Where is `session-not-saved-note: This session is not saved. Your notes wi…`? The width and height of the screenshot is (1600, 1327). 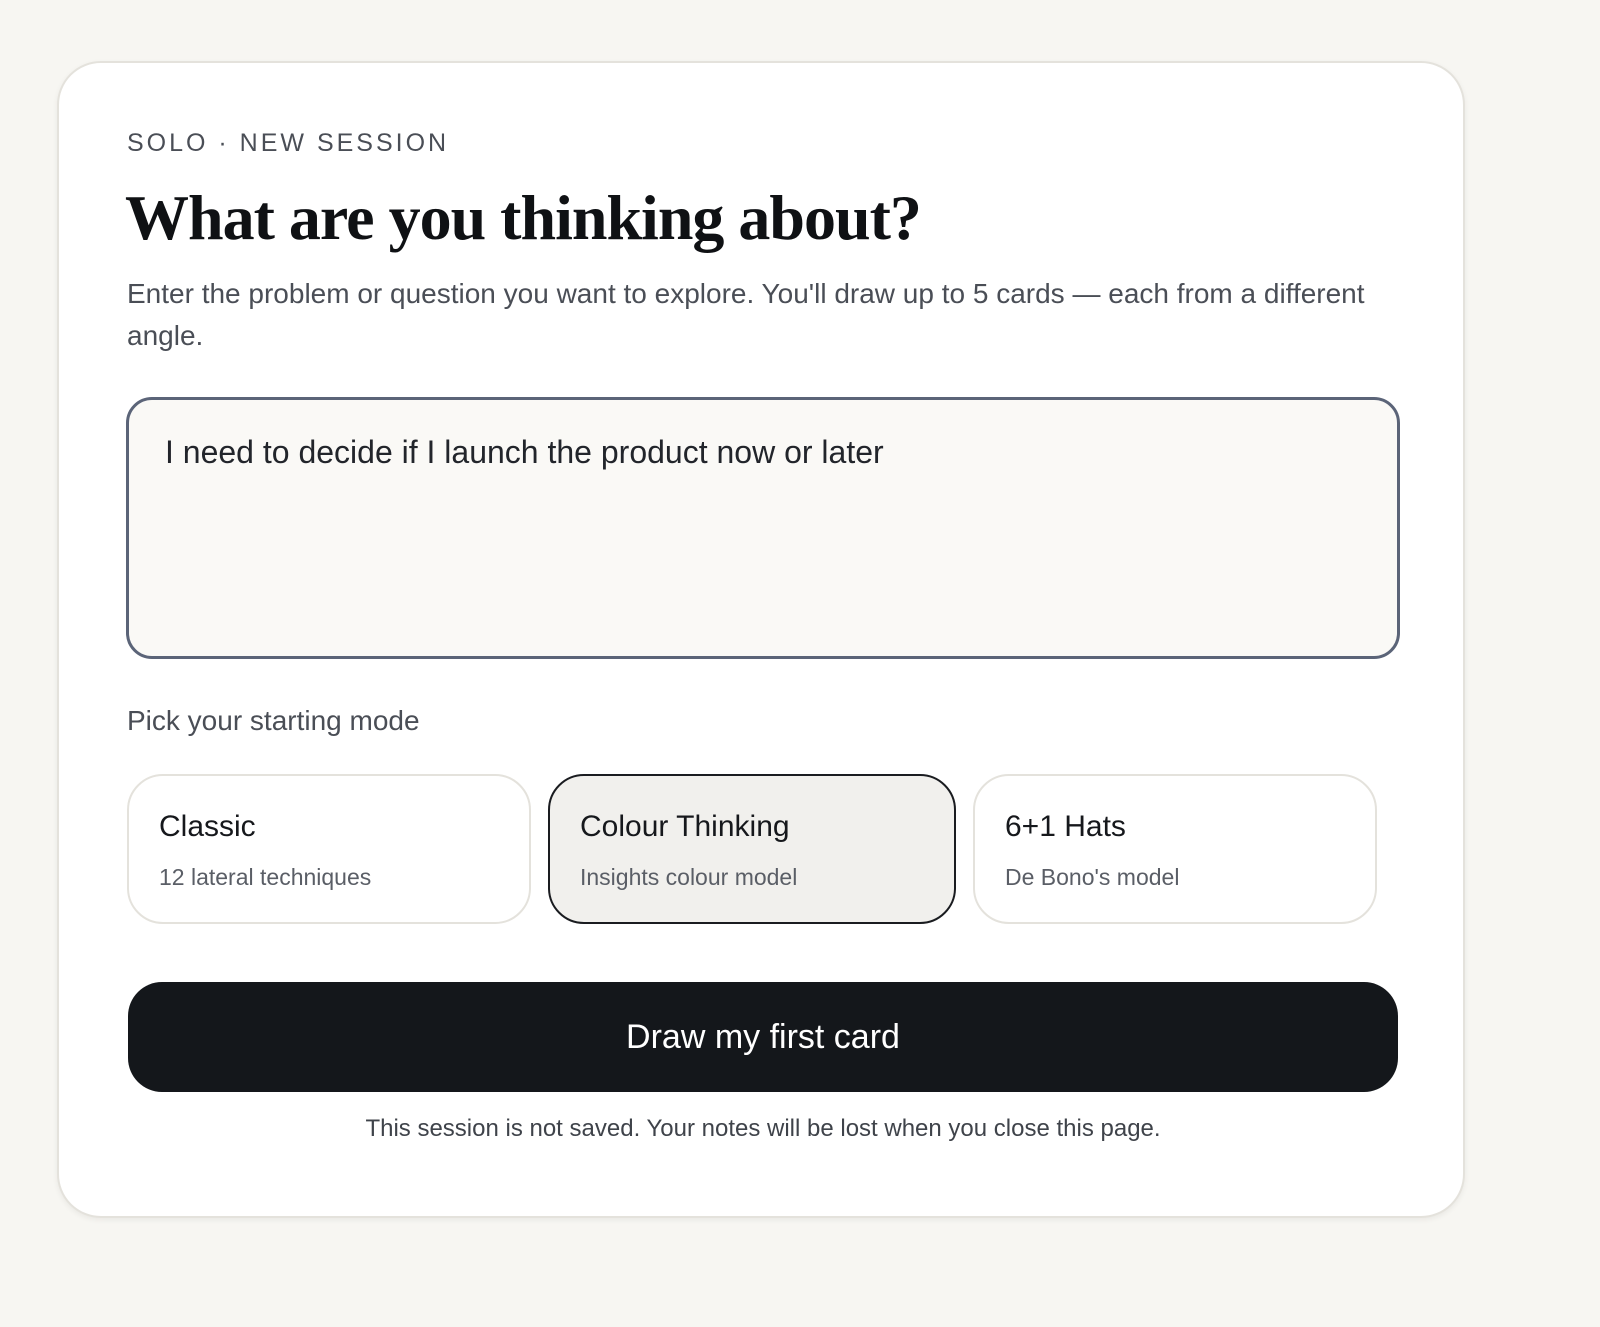
session-not-saved-note: This session is not saved. Your notes wi… is located at coordinates (763, 1128).